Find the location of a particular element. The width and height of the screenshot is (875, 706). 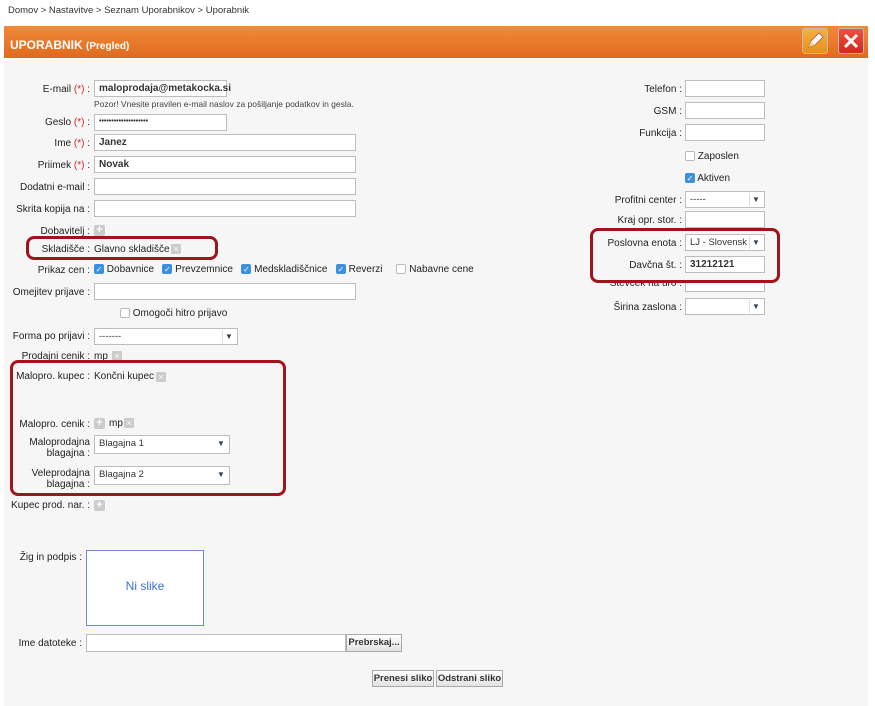

forma-label: Forma po prijavi : is located at coordinates (51, 336).